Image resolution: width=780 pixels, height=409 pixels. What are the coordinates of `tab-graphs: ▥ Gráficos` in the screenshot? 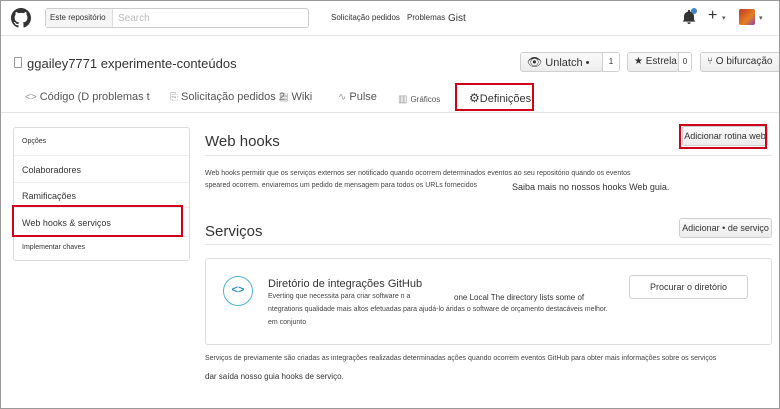 It's located at (419, 99).